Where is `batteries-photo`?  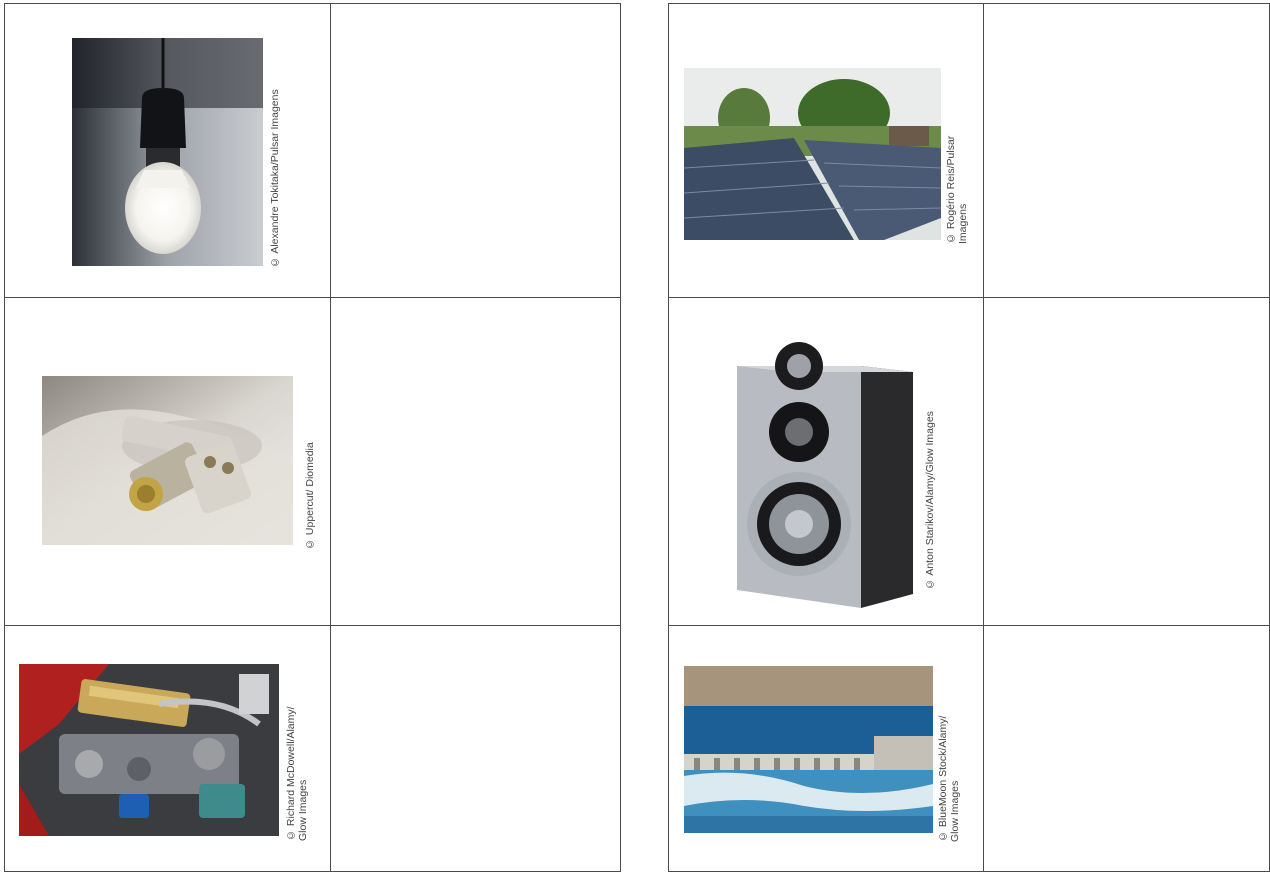 batteries-photo is located at coordinates (167, 460).